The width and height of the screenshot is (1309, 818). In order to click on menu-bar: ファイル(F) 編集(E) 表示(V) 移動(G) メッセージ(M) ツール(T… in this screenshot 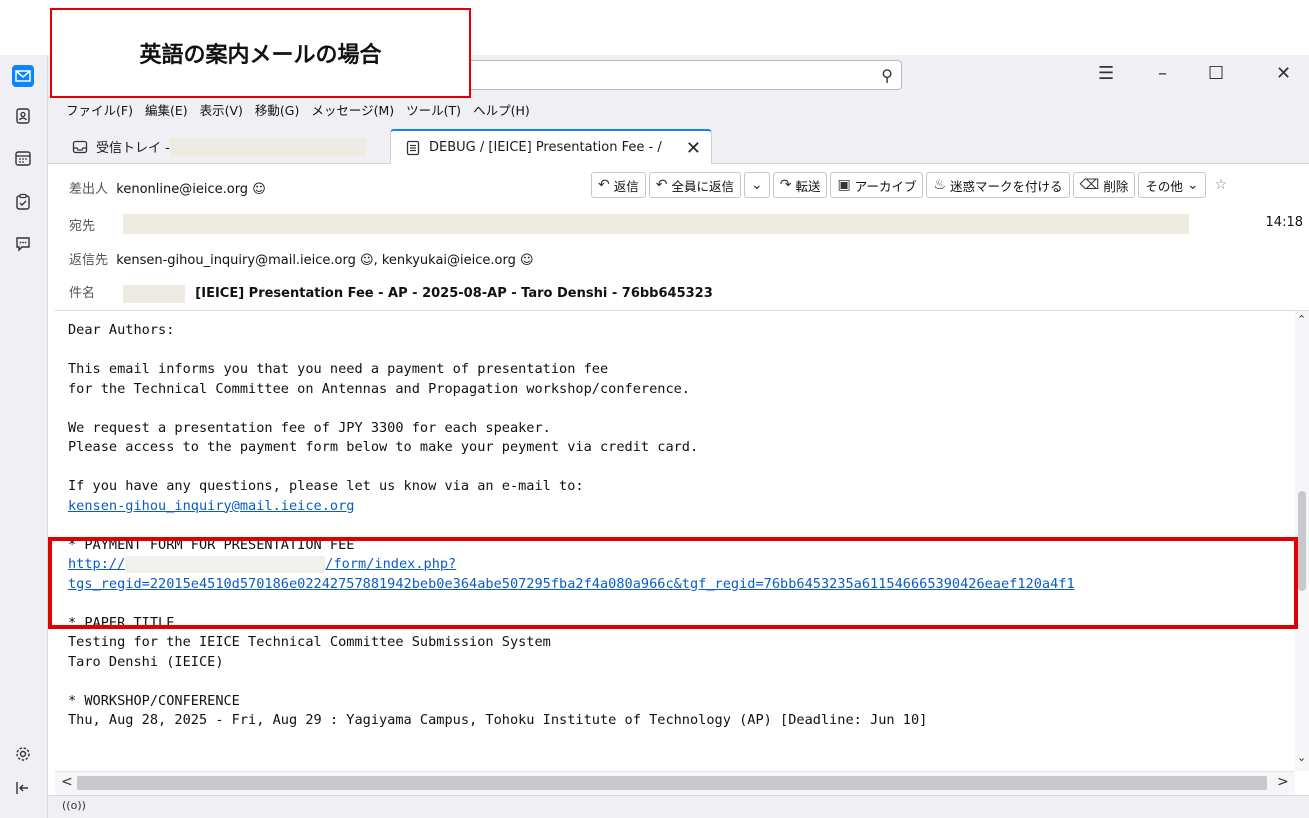, I will do `click(678, 109)`.